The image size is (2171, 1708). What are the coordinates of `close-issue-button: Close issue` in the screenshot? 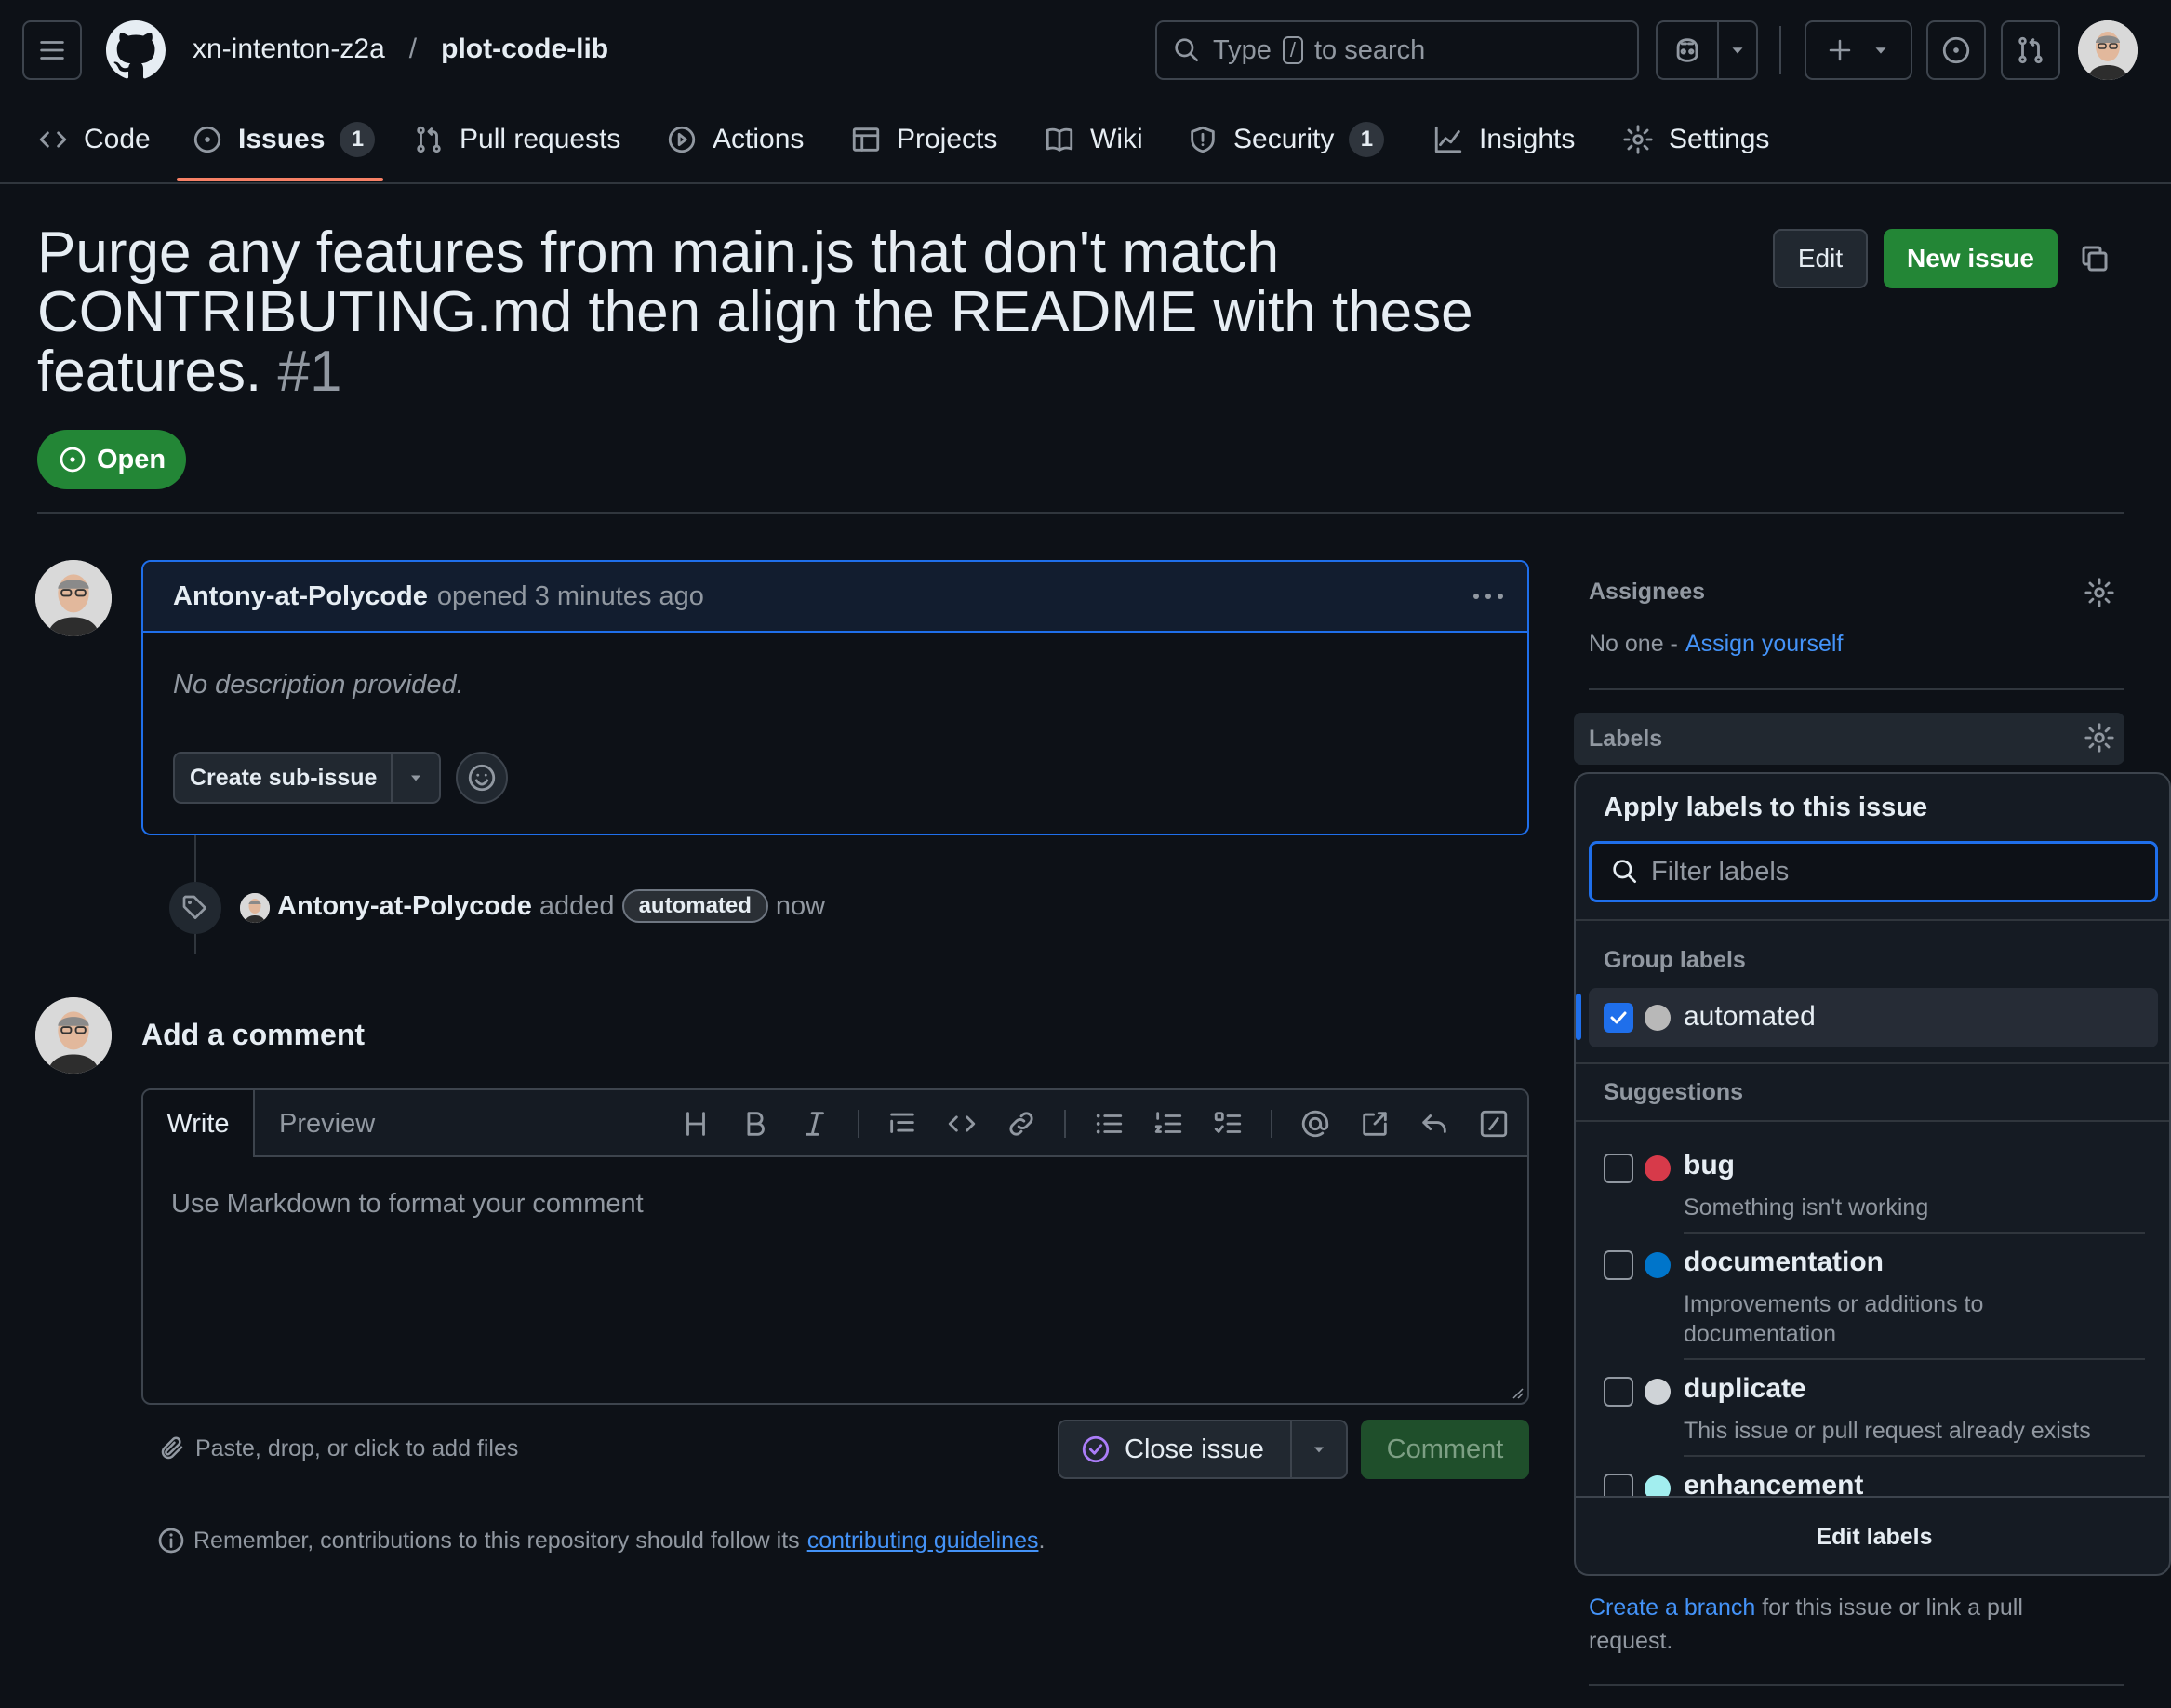 It's located at (1203, 1449).